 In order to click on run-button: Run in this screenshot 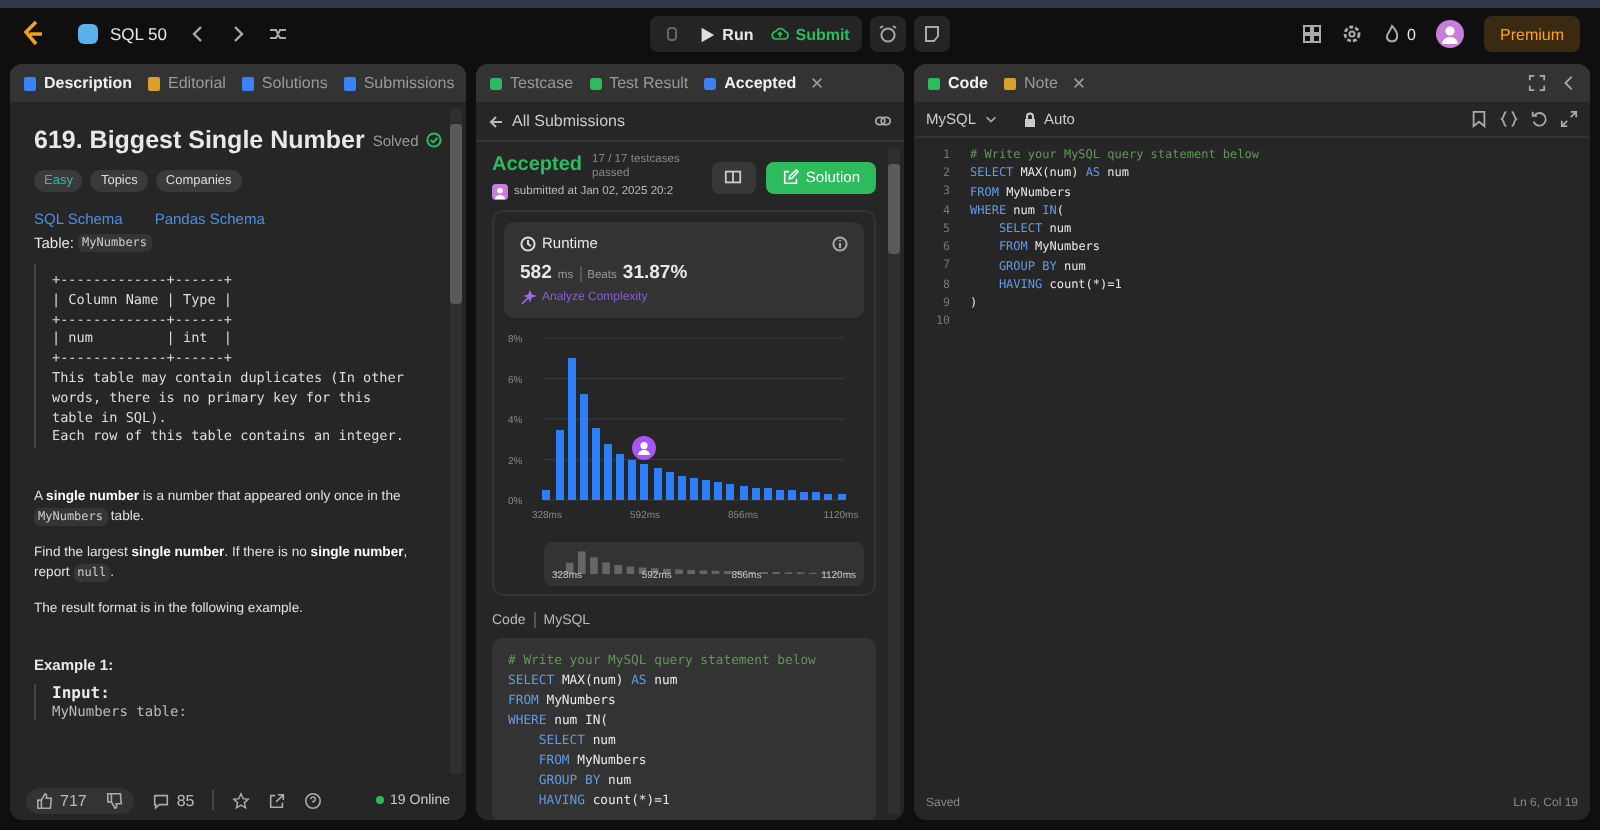, I will do `click(726, 34)`.